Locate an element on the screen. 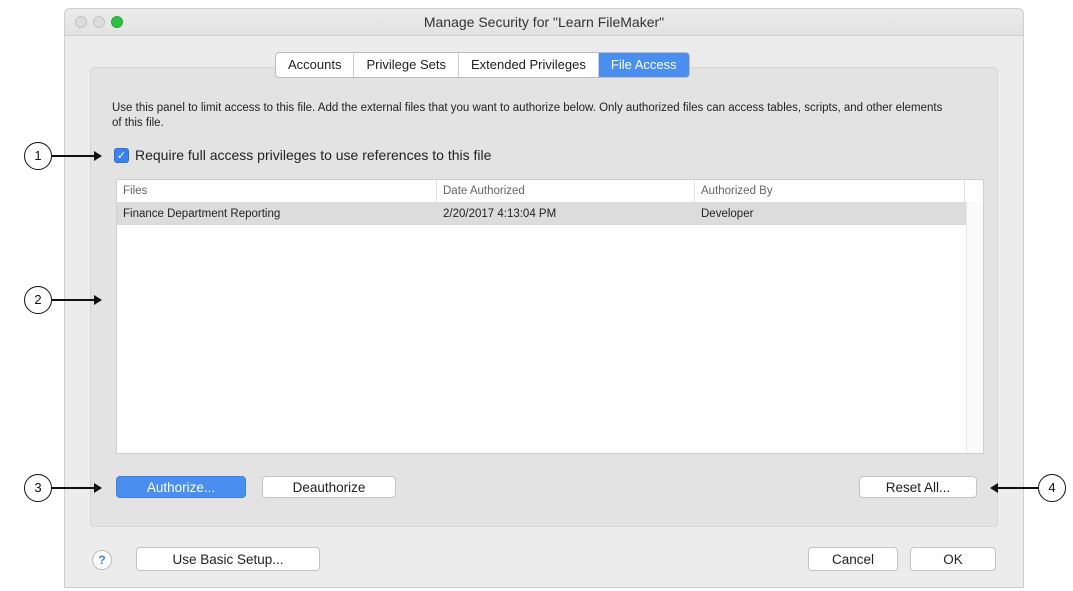 This screenshot has width=1073, height=591. title-bar: Manage Security for "Learn FileMaker" is located at coordinates (544, 22).